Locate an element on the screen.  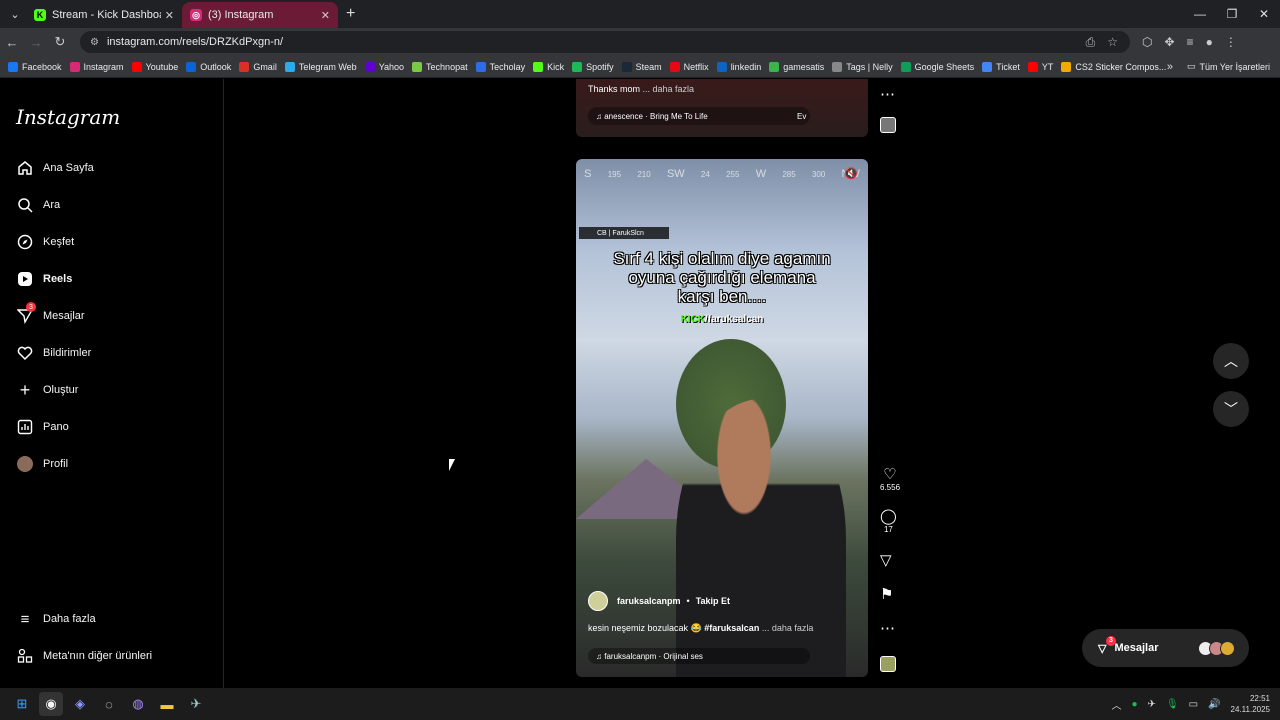
audio-thumb-action is located at coordinates (888, 664).